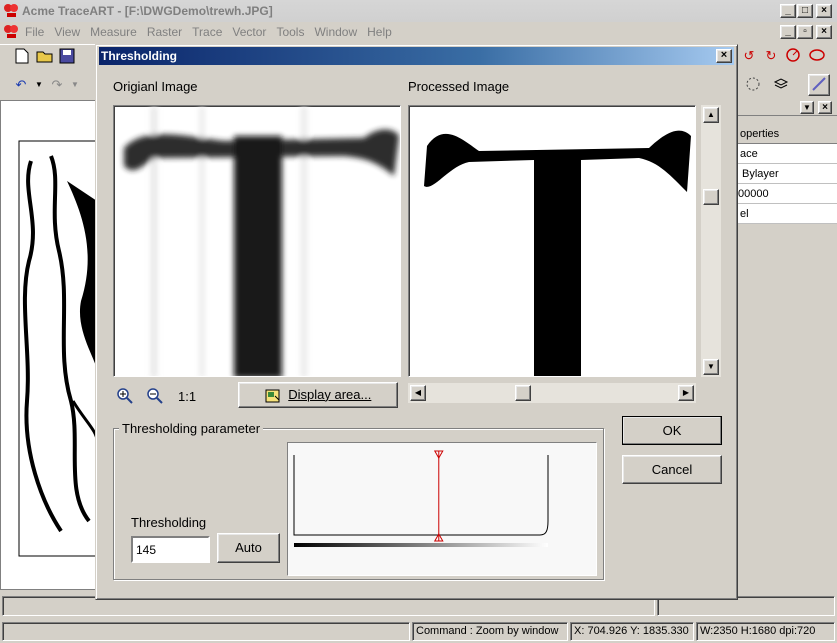 The height and width of the screenshot is (643, 837). What do you see at coordinates (207, 32) in the screenshot?
I see `menu-trace: Trace` at bounding box center [207, 32].